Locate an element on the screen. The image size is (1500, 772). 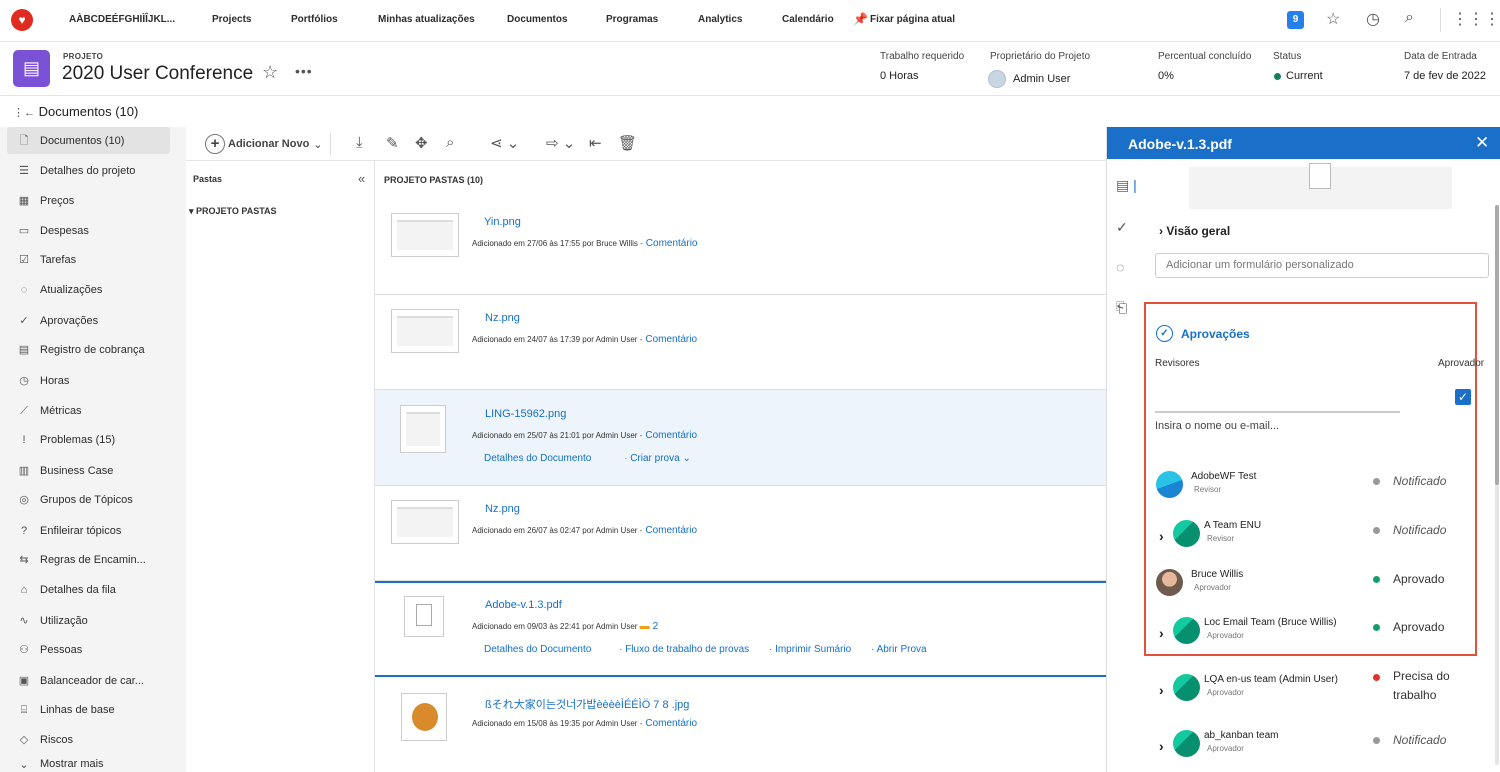
pin-icon: 📌 is located at coordinates (860, 19).